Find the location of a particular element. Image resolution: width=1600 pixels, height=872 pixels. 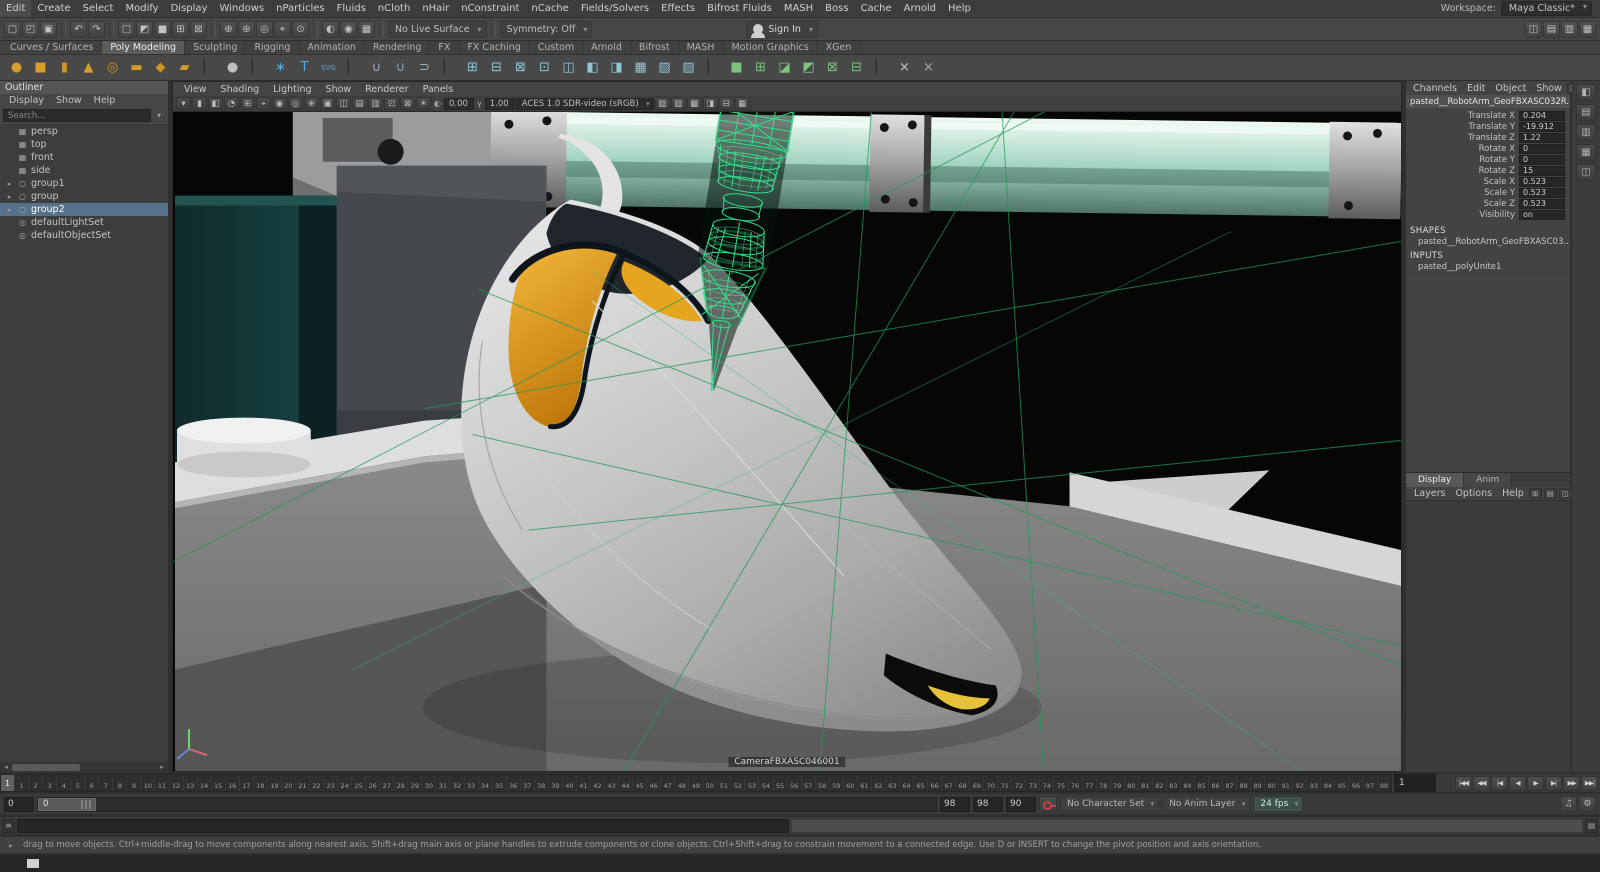

viewport-menu-item: Show is located at coordinates (339, 89).